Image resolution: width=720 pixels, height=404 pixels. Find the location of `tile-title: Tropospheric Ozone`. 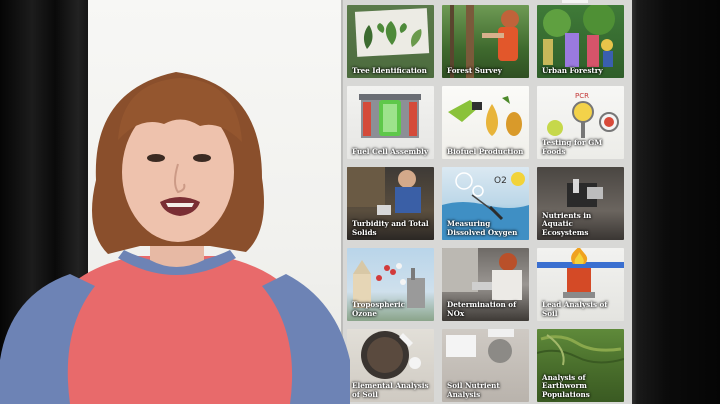

tile-title: Tropospheric Ozone is located at coordinates (378, 309).